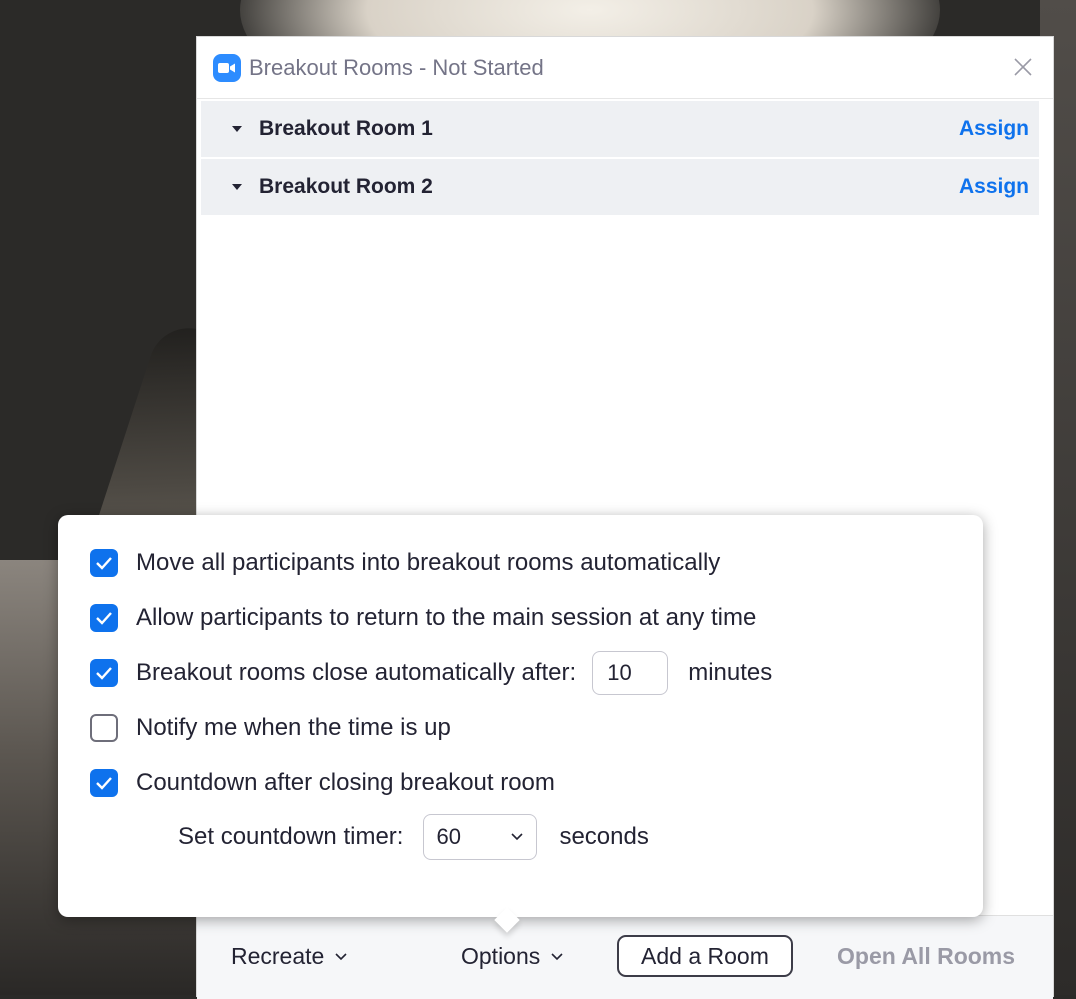 This screenshot has width=1076, height=999. Describe the element at coordinates (413, 837) in the screenshot. I see `option-countdown-timer: Set countdown timer: 60 seconds` at that location.